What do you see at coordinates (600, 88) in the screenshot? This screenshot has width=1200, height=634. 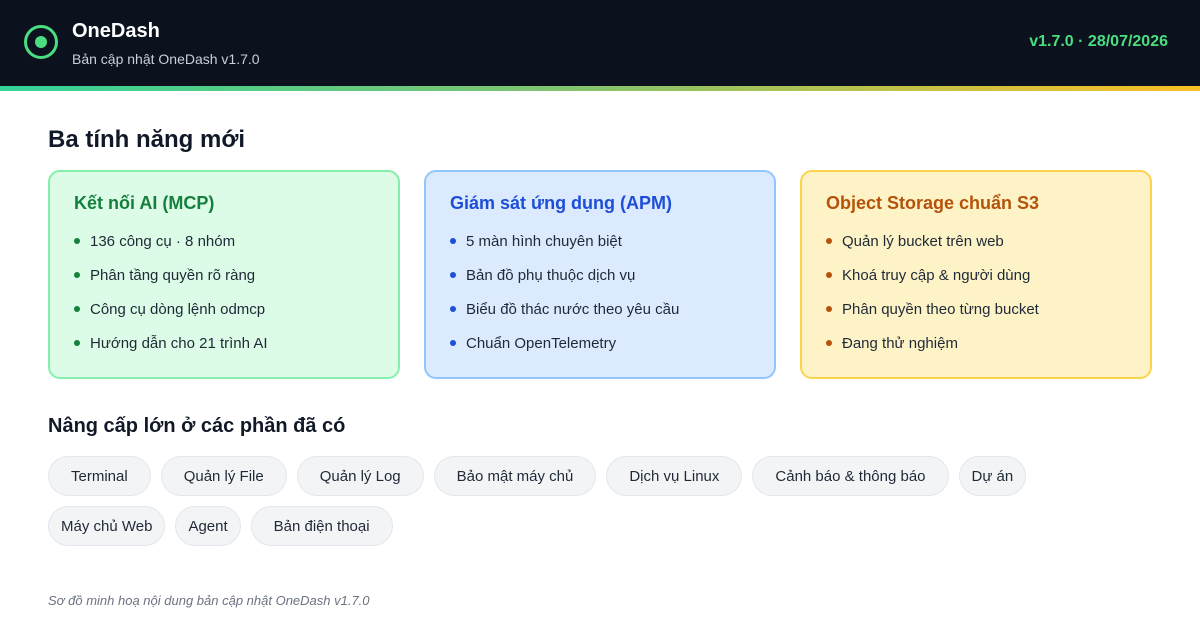 I see `accent-divider` at bounding box center [600, 88].